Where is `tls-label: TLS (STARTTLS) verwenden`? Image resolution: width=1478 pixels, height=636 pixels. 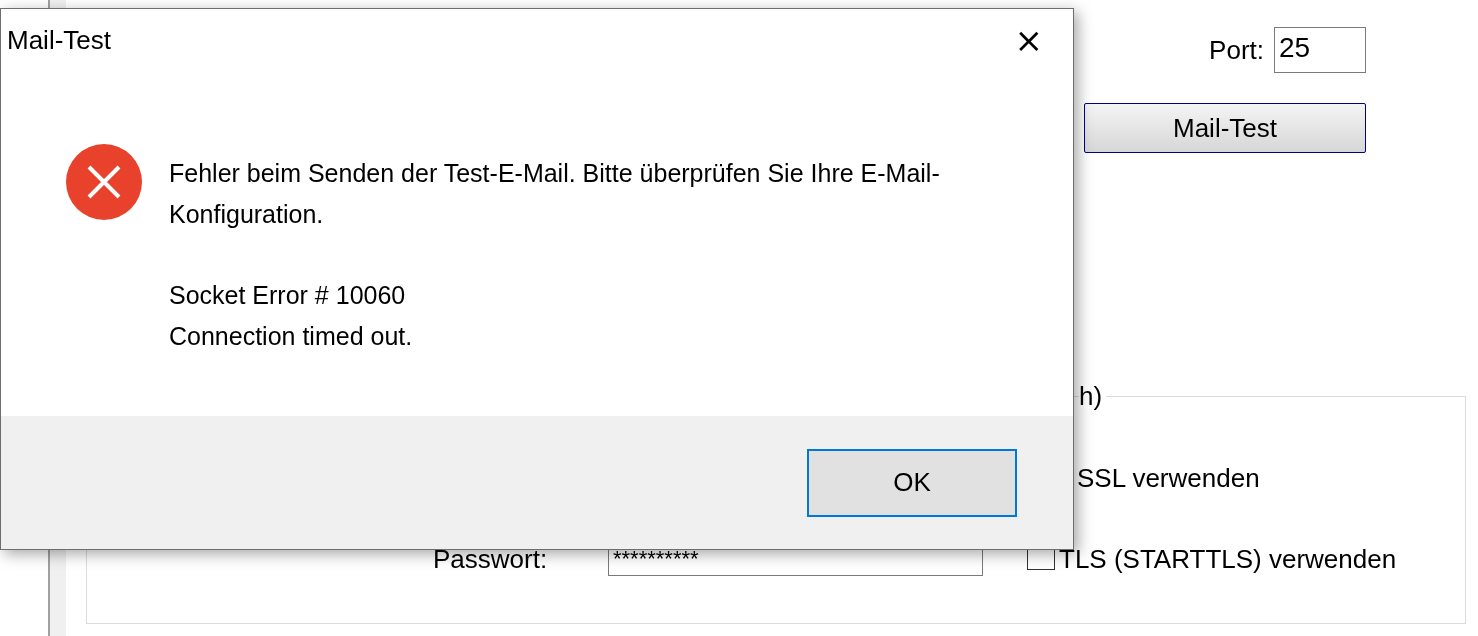 tls-label: TLS (STARTTLS) verwenden is located at coordinates (1228, 559).